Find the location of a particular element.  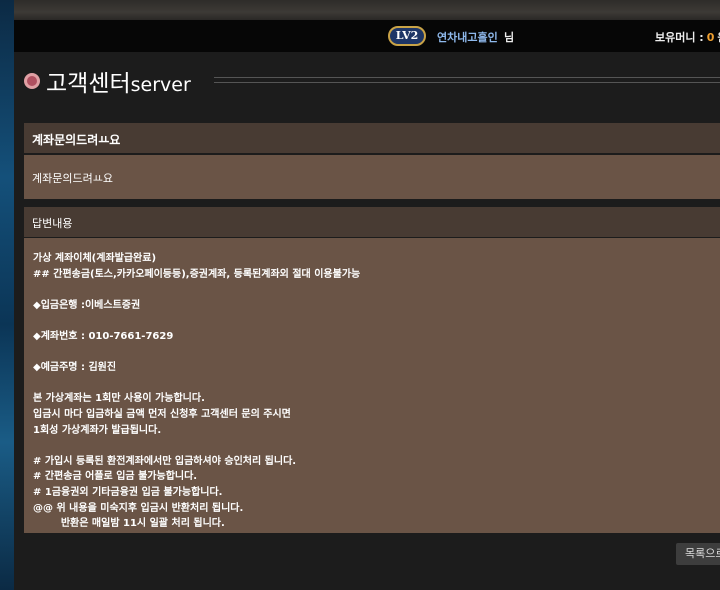

inquiry-subject: 계좌문의드려ㅛ요 is located at coordinates (76, 140).